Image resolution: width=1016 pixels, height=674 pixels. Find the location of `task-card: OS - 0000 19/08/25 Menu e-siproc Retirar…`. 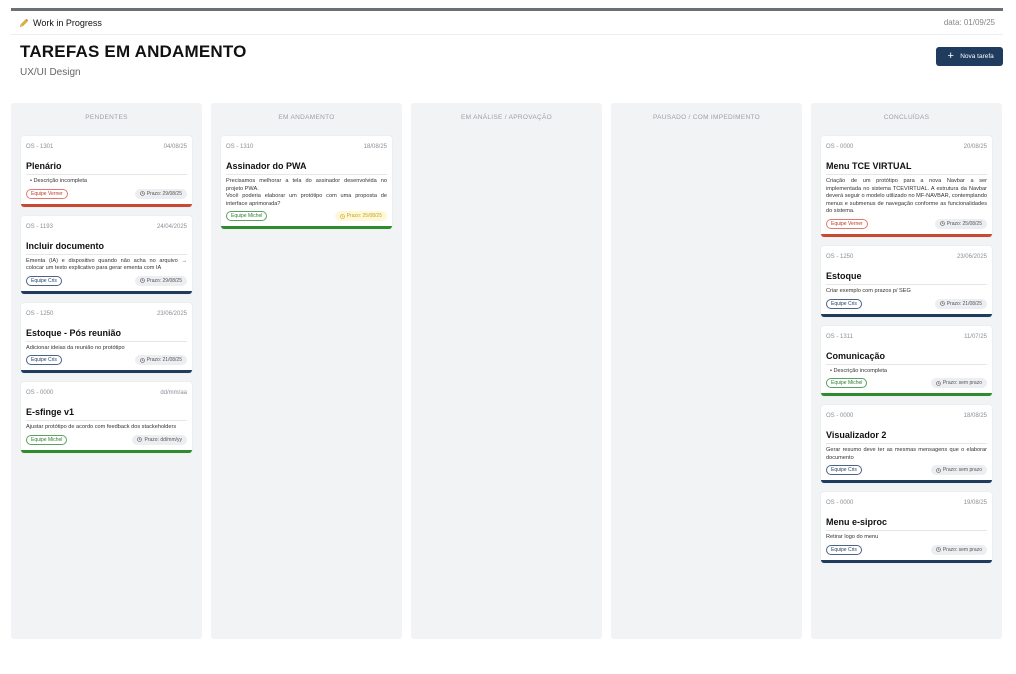

task-card: OS - 0000 19/08/25 Menu e-siproc Retirar… is located at coordinates (906, 527).